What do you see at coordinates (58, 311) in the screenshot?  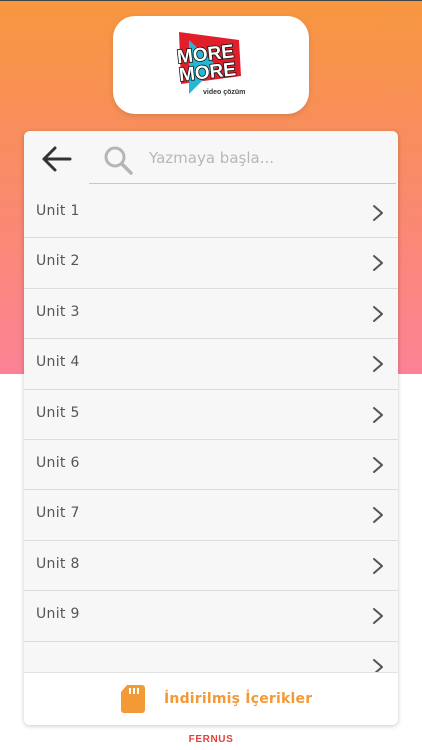 I see `list-item-label: Unit 3` at bounding box center [58, 311].